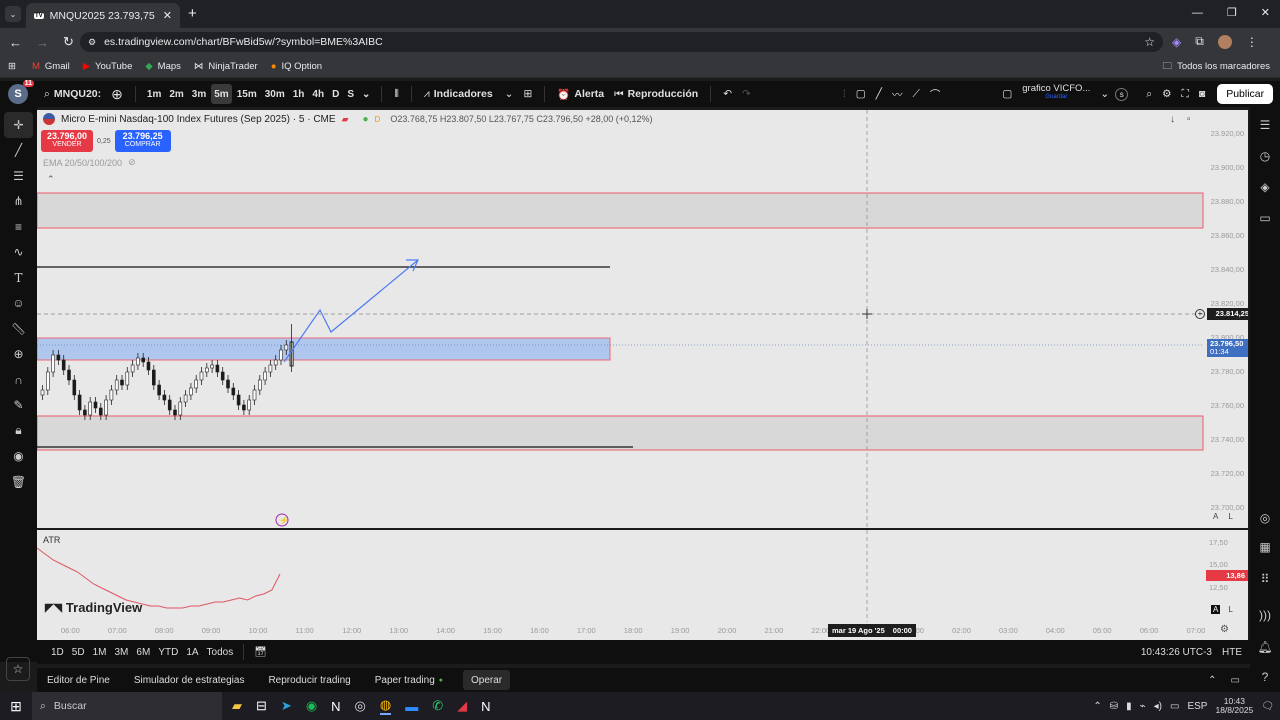  Describe the element at coordinates (727, 94) in the screenshot. I see `undo-icon: ↶` at that location.